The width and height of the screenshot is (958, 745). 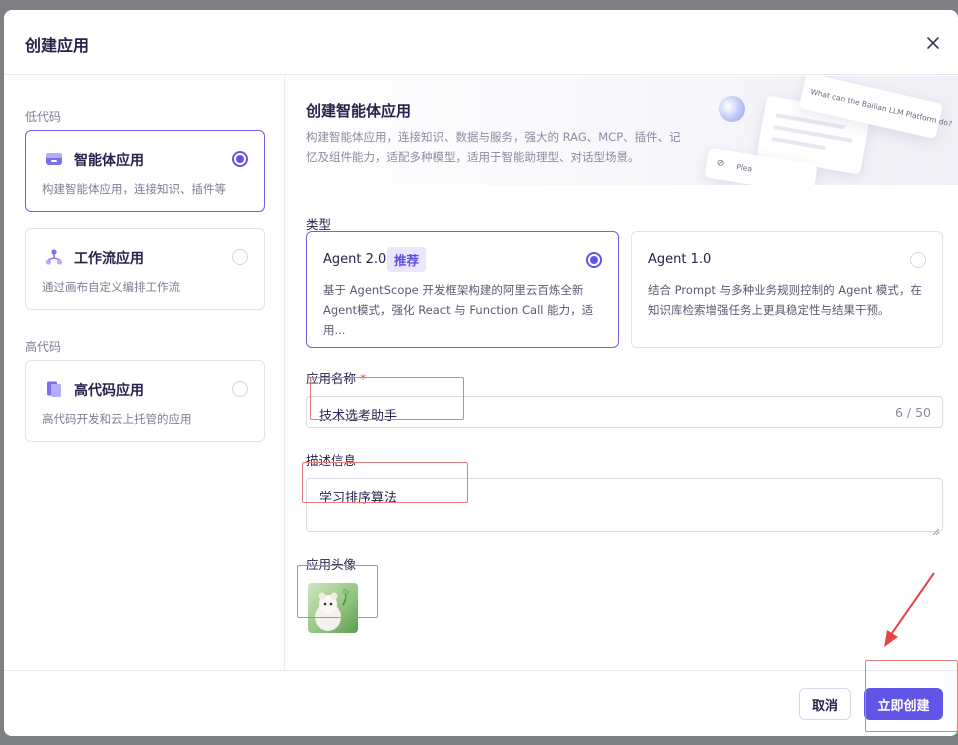 What do you see at coordinates (358, 498) in the screenshot?
I see `description-value: 学习排序算法` at bounding box center [358, 498].